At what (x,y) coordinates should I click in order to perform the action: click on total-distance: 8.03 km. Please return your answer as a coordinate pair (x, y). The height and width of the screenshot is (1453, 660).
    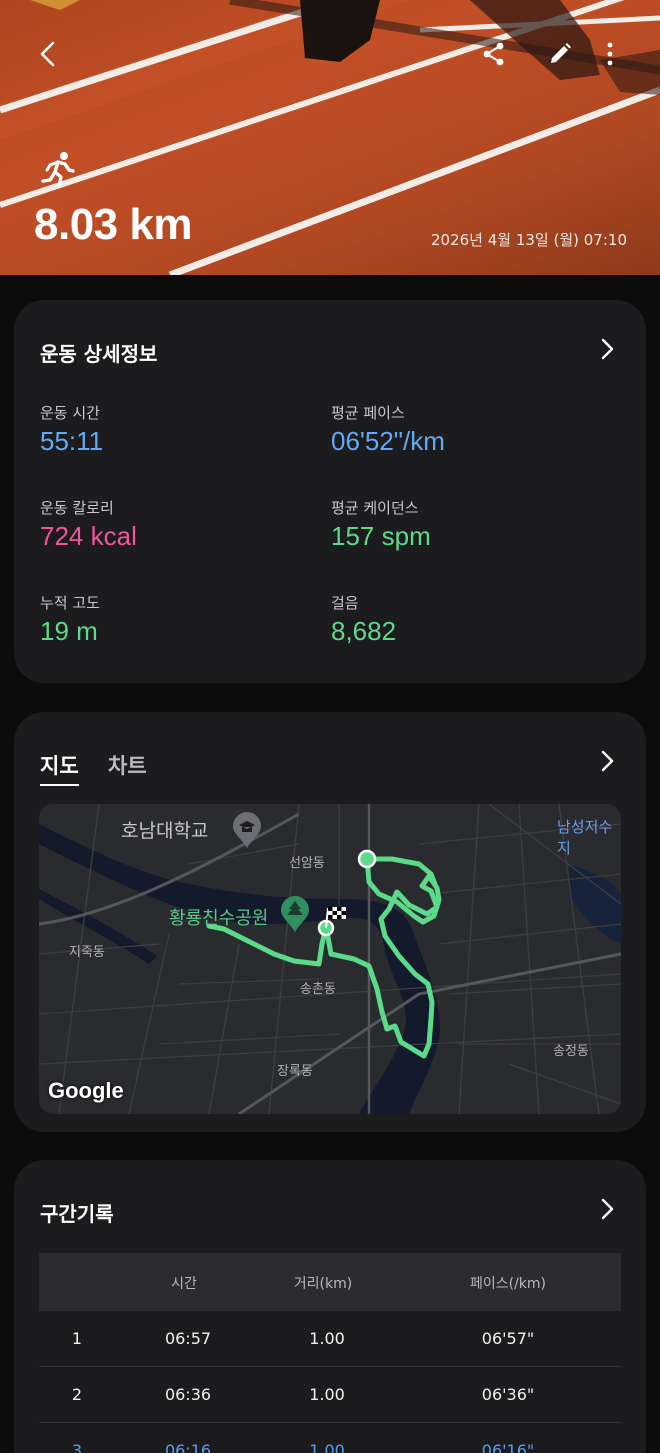
    Looking at the image, I should click on (113, 224).